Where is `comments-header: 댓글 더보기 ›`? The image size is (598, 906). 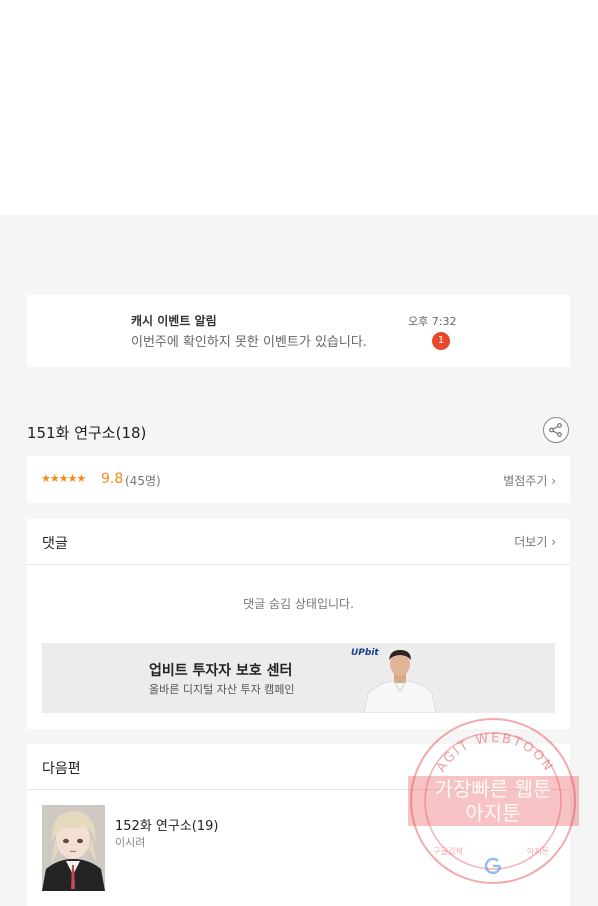 comments-header: 댓글 더보기 › is located at coordinates (298, 542).